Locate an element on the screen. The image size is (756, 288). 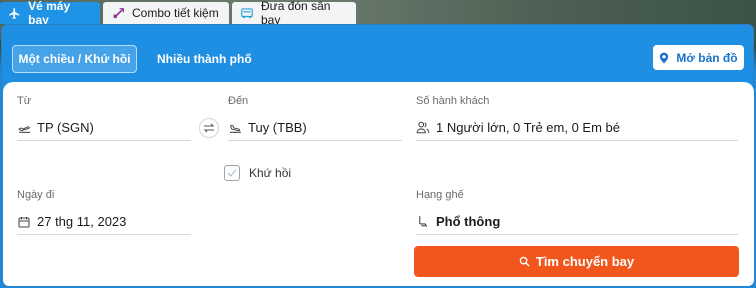
checkbox-box is located at coordinates (232, 173).